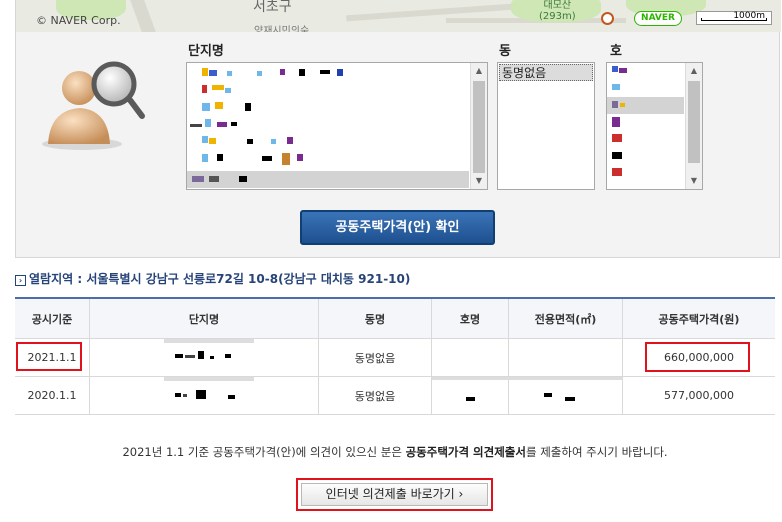  What do you see at coordinates (78, 20) in the screenshot?
I see `map-copyright: © NAVER Corp.` at bounding box center [78, 20].